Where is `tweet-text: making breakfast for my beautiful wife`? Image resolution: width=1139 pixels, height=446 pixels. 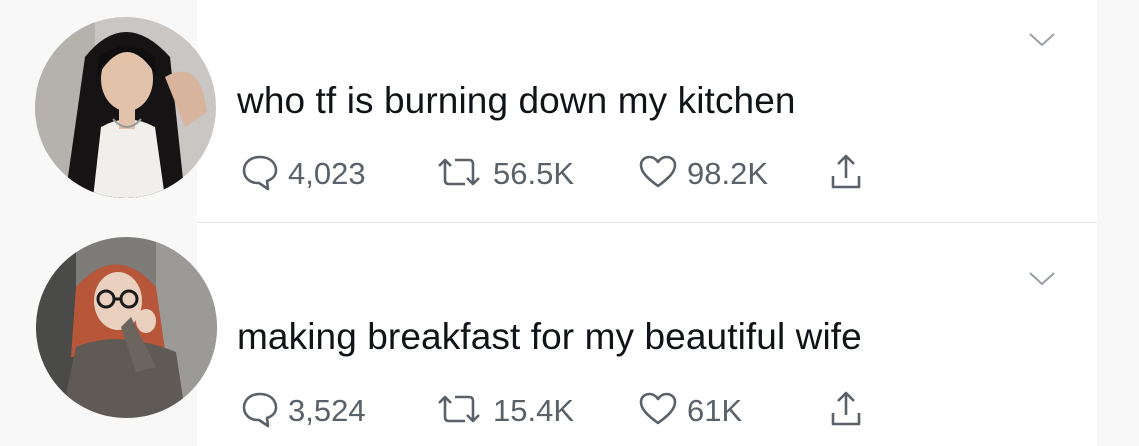
tweet-text: making breakfast for my beautiful wife is located at coordinates (549, 336).